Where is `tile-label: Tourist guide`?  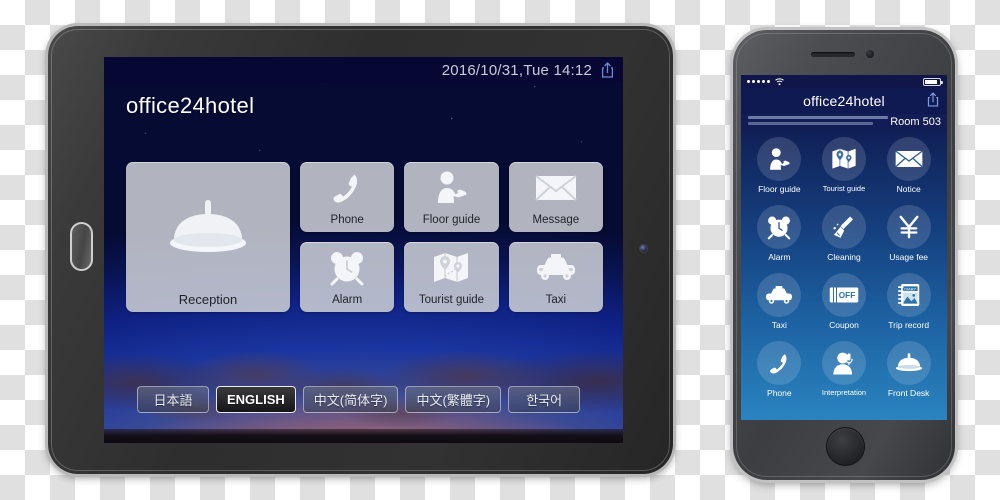 tile-label: Tourist guide is located at coordinates (451, 300).